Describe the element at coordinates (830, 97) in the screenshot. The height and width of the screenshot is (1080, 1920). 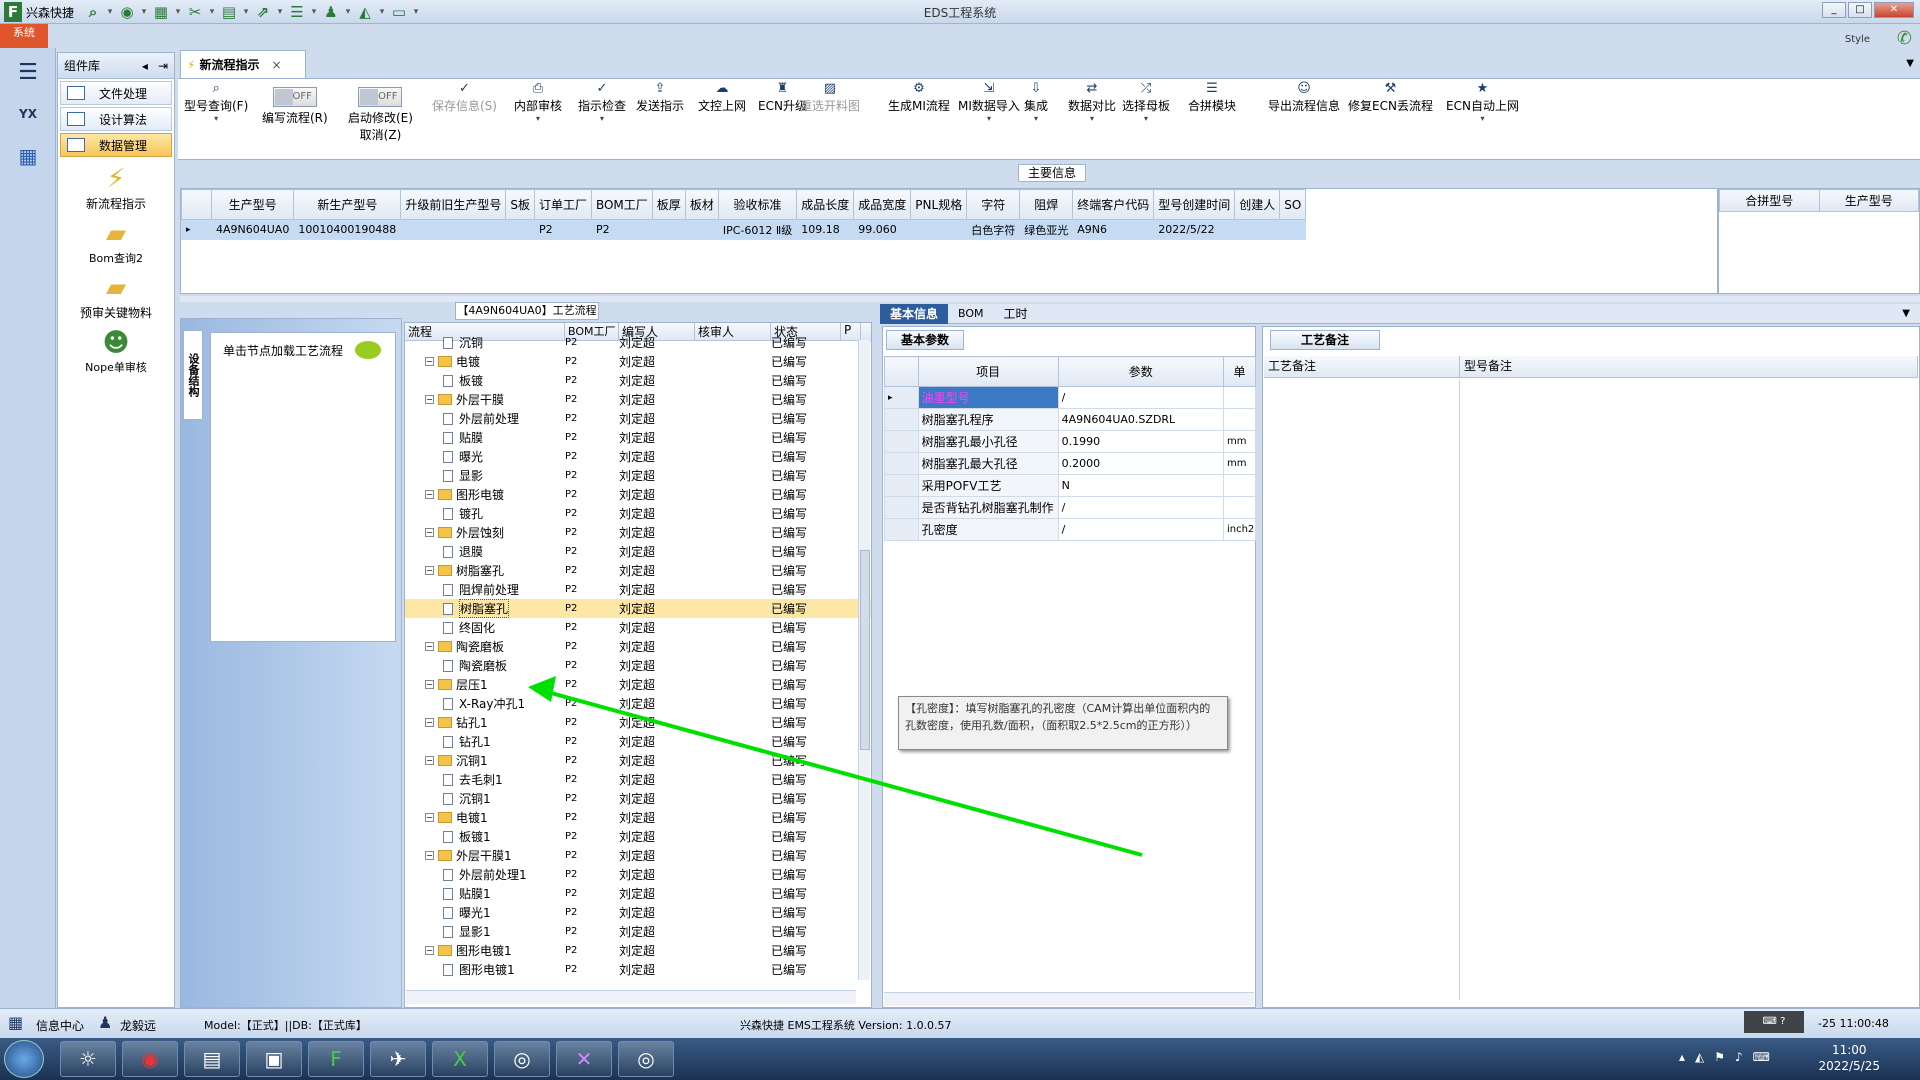
I see `ribbon-button-9: ▨ 重选开料图` at that location.